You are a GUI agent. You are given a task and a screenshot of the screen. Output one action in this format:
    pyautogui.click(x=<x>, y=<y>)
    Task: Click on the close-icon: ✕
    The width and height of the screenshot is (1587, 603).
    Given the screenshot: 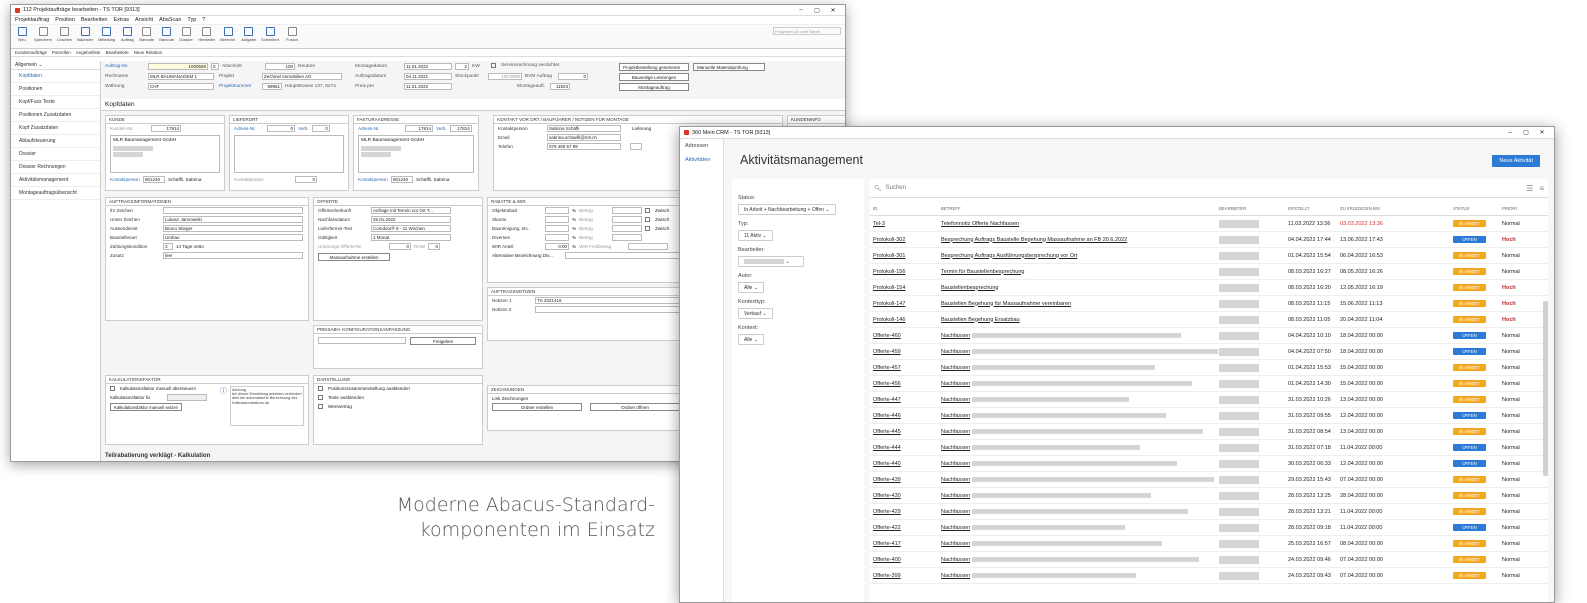 What is the action you would take?
    pyautogui.click(x=1542, y=132)
    